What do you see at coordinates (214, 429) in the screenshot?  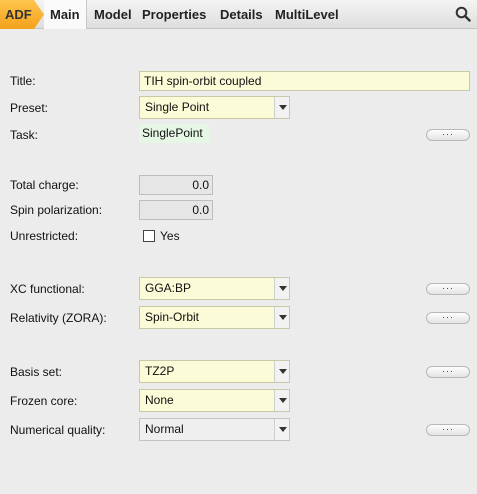 I see `numerical-quality-select: Normal` at bounding box center [214, 429].